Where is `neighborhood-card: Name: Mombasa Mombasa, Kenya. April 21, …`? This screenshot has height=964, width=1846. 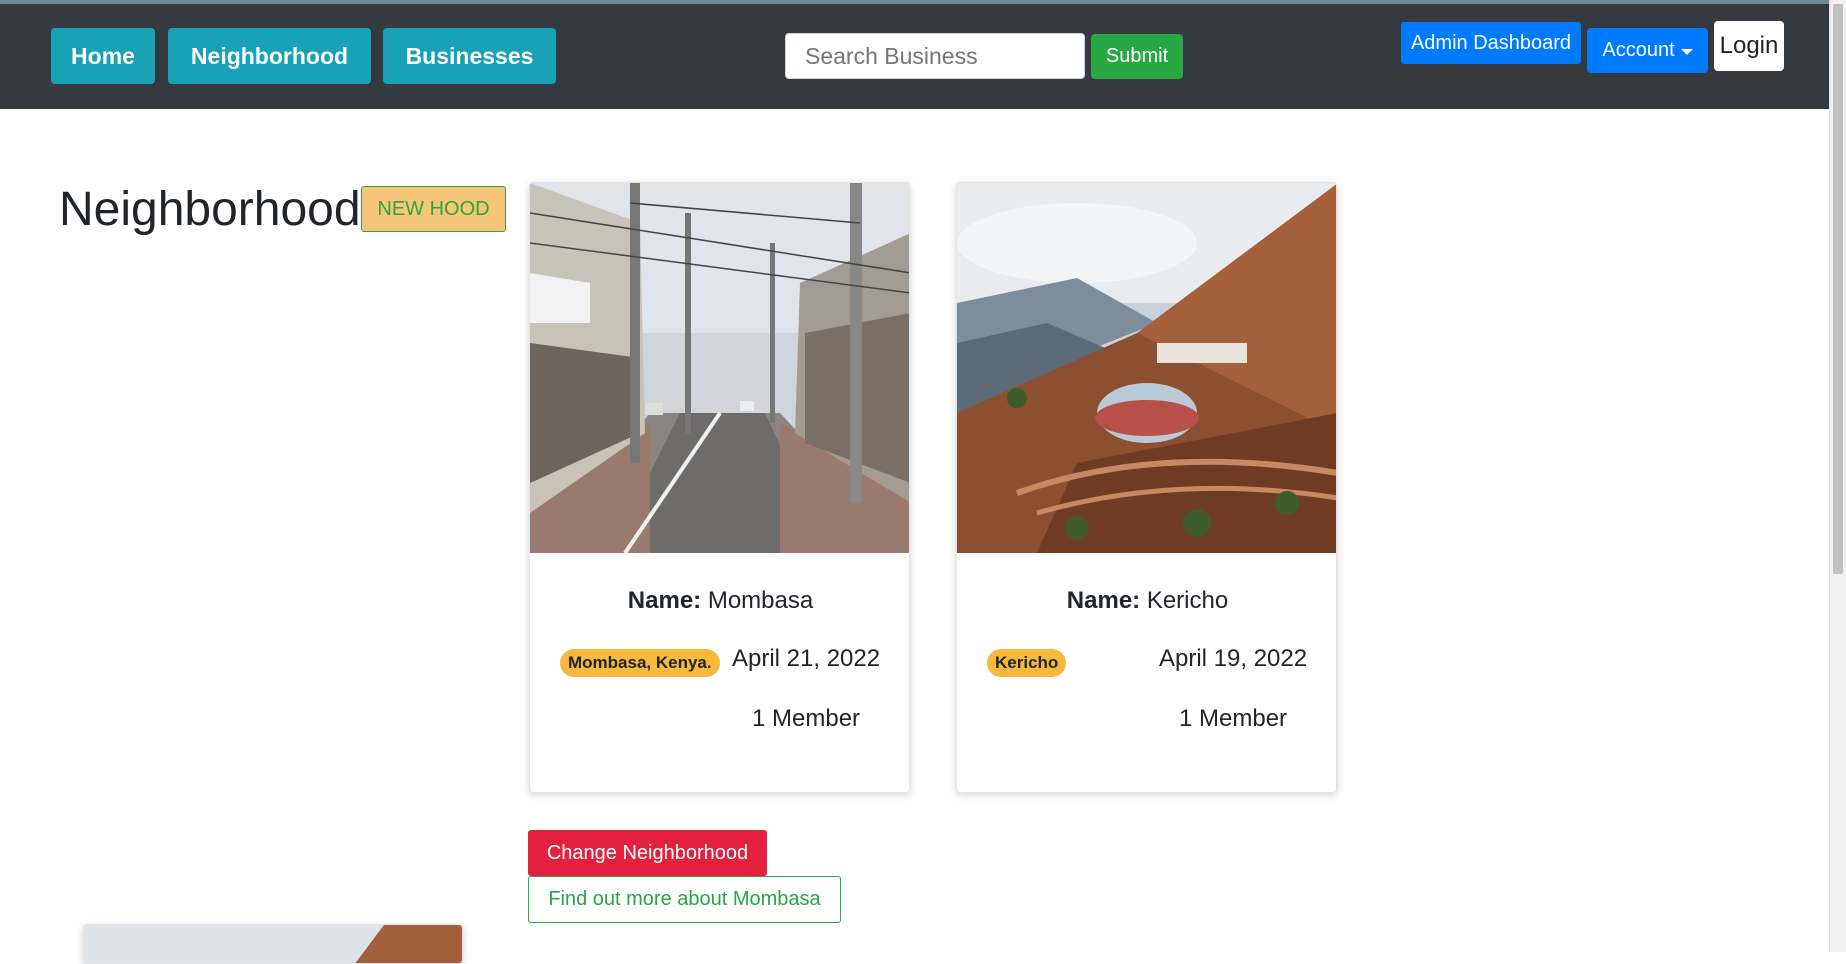
neighborhood-card: Name: Mombasa Mombasa, Kenya. April 21, … is located at coordinates (719, 487).